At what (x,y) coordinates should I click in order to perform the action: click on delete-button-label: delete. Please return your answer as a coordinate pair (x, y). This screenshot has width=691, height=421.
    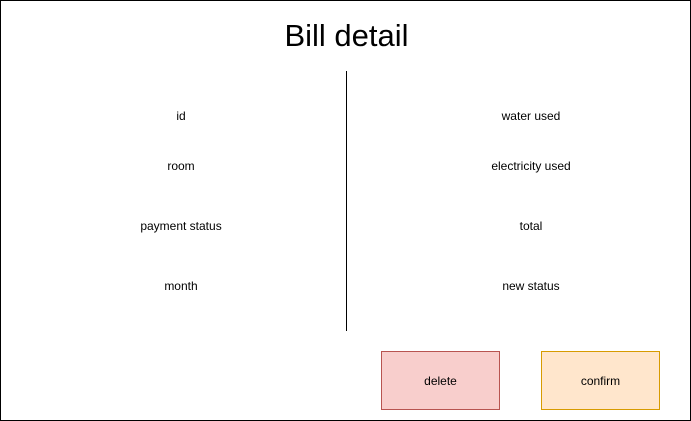
    Looking at the image, I should click on (440, 380).